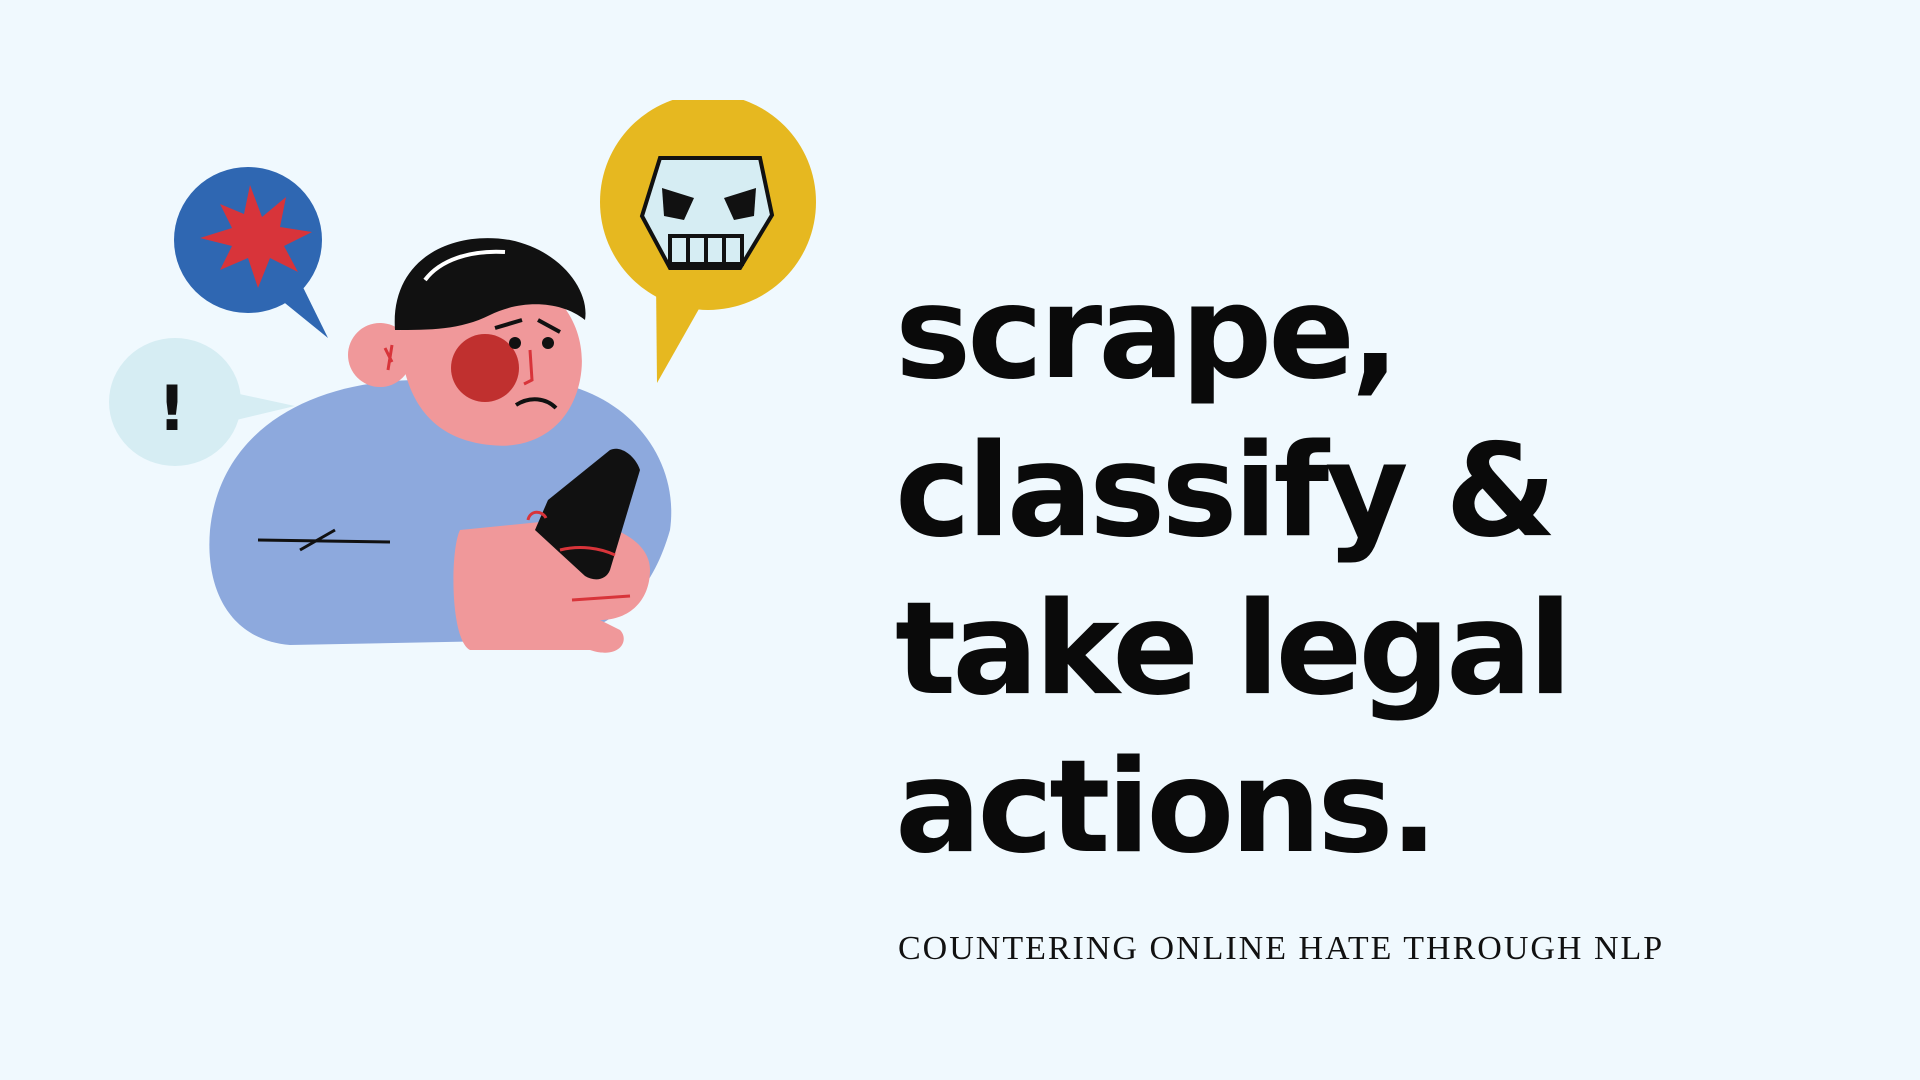 Image resolution: width=1920 pixels, height=1080 pixels. I want to click on exclamation-icon: !, so click(172, 408).